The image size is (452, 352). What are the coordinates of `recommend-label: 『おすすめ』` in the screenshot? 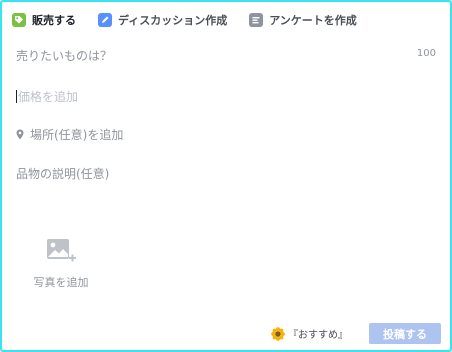 It's located at (318, 335).